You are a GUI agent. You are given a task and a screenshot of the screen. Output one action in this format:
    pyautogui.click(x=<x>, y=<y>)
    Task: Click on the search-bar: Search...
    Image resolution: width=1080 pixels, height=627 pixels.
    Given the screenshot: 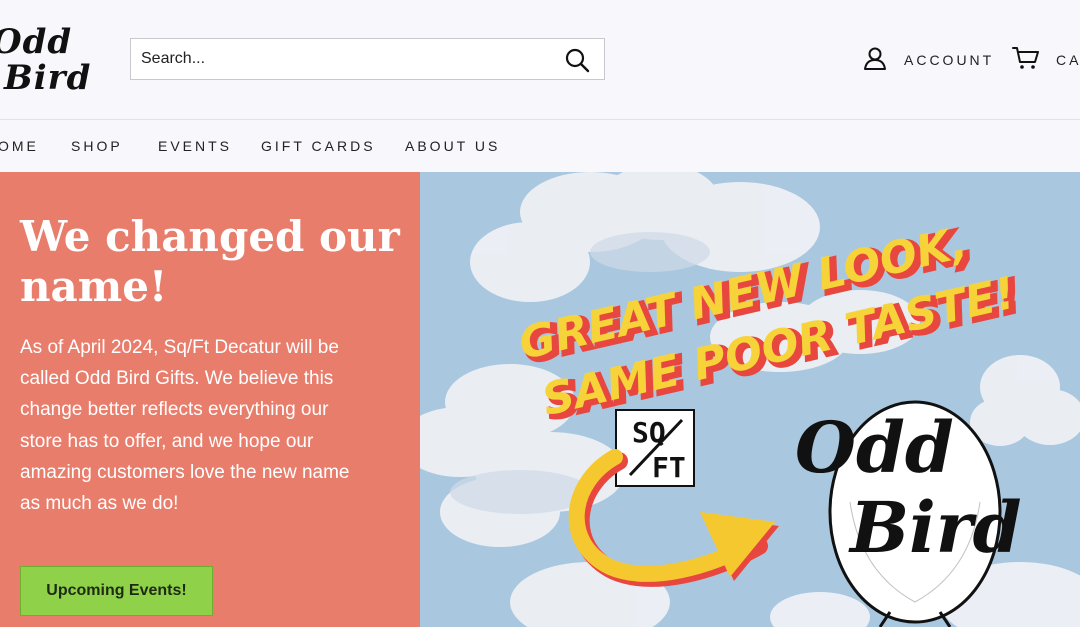 What is the action you would take?
    pyautogui.click(x=367, y=59)
    